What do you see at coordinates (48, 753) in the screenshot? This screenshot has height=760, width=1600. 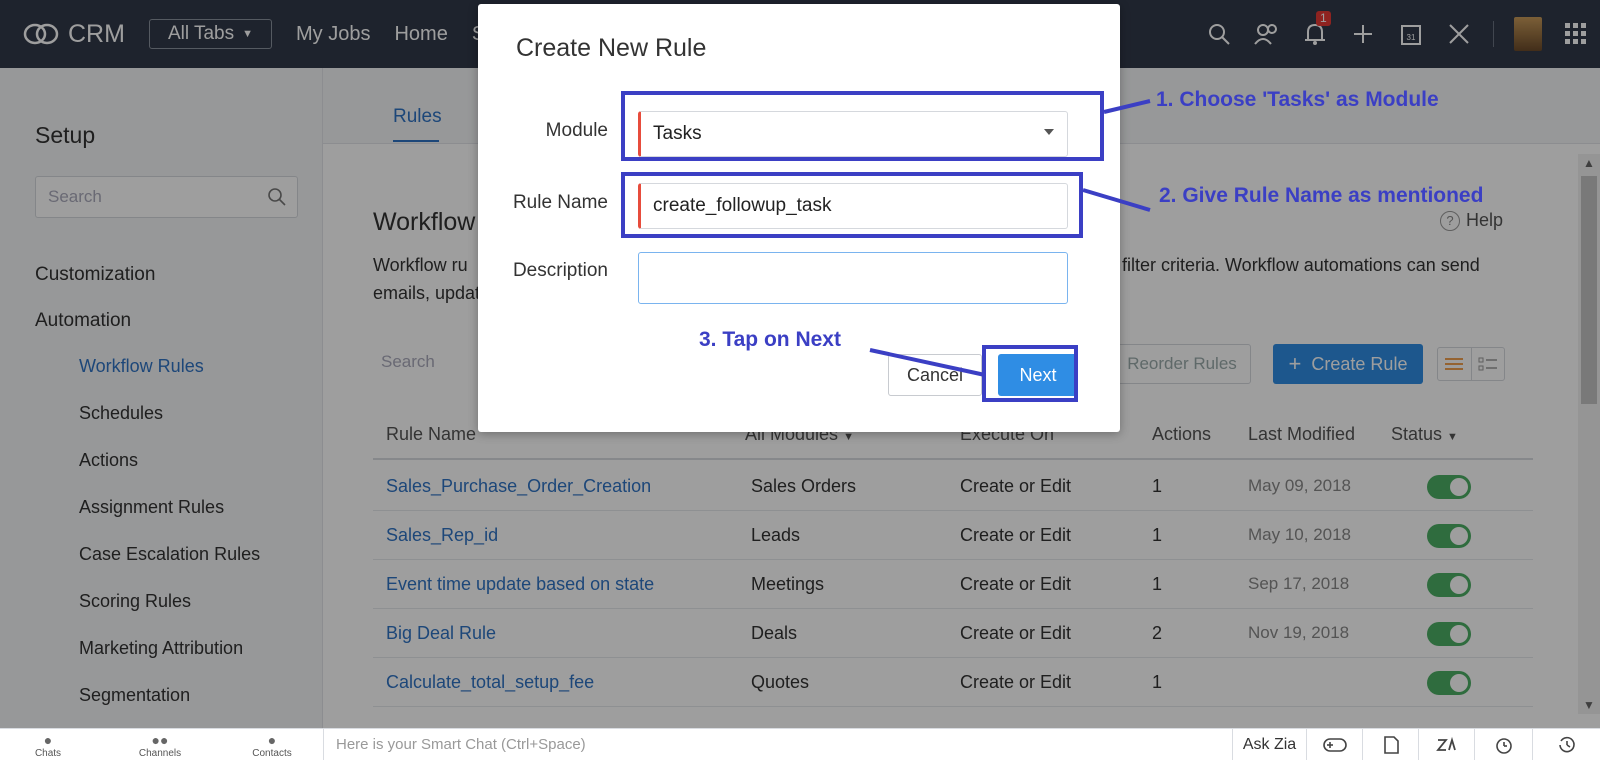 I see `chats-label: Chats` at bounding box center [48, 753].